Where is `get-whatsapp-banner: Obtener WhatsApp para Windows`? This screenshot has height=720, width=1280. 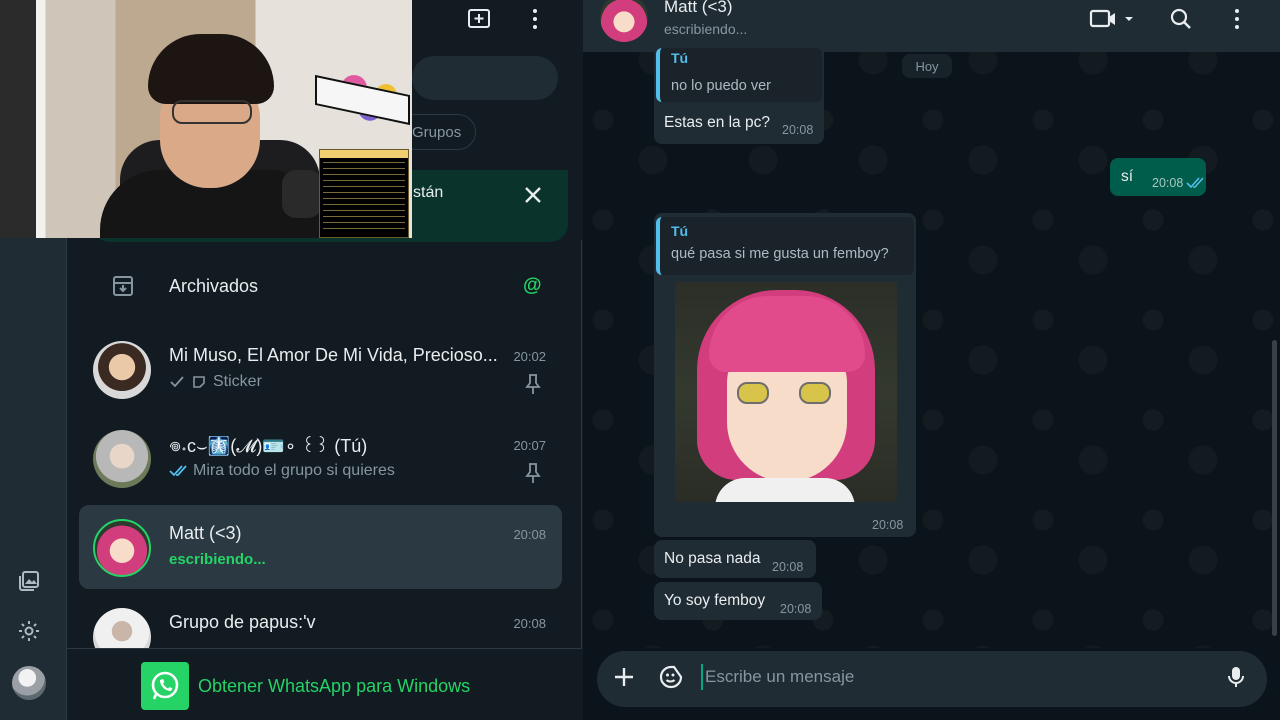
get-whatsapp-banner: Obtener WhatsApp para Windows is located at coordinates (324, 684).